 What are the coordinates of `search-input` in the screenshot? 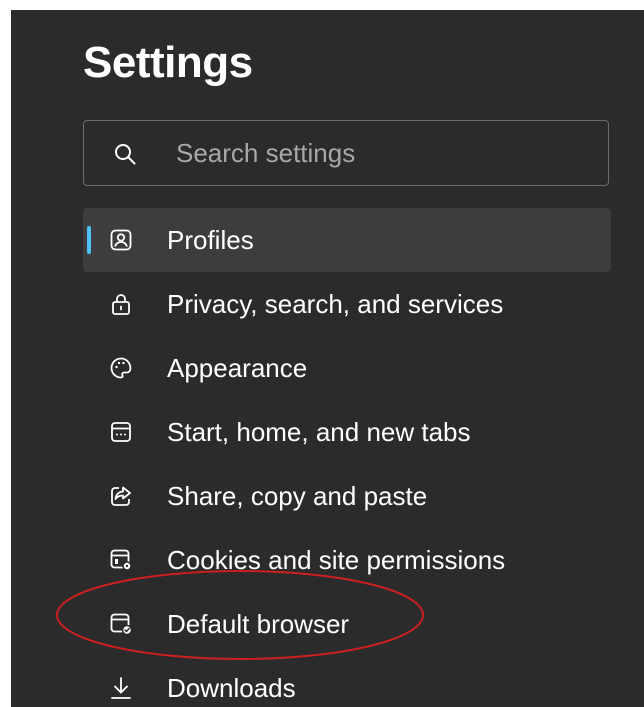 It's located at (376, 153).